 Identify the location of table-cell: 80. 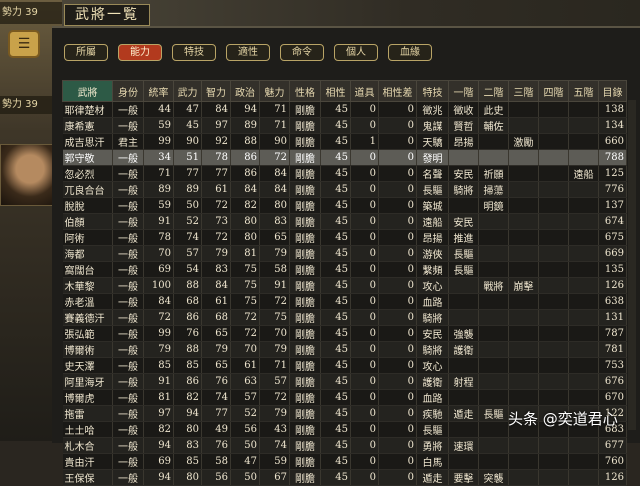
(245, 221).